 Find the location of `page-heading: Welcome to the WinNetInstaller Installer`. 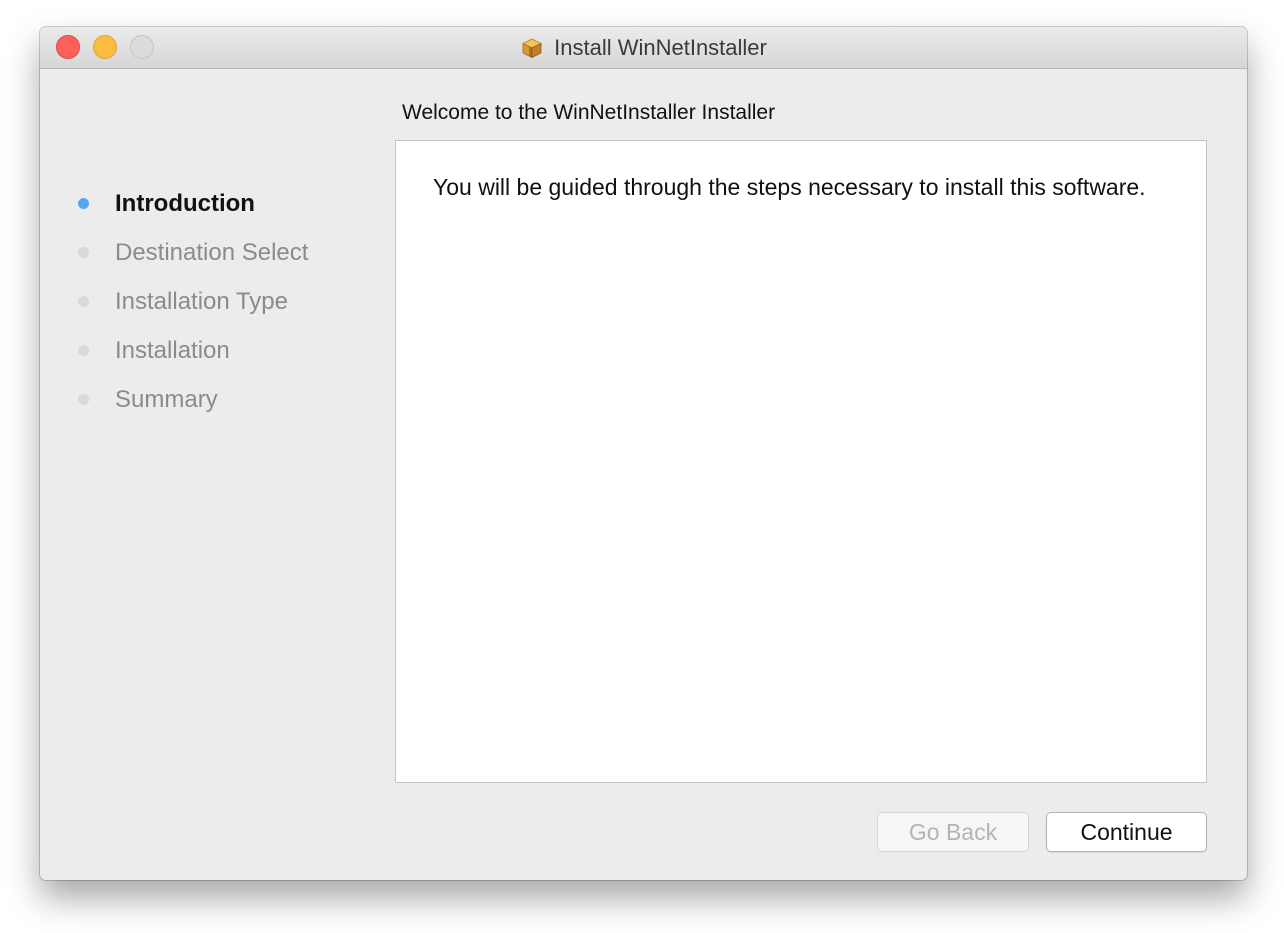

page-heading: Welcome to the WinNetInstaller Installer is located at coordinates (589, 112).